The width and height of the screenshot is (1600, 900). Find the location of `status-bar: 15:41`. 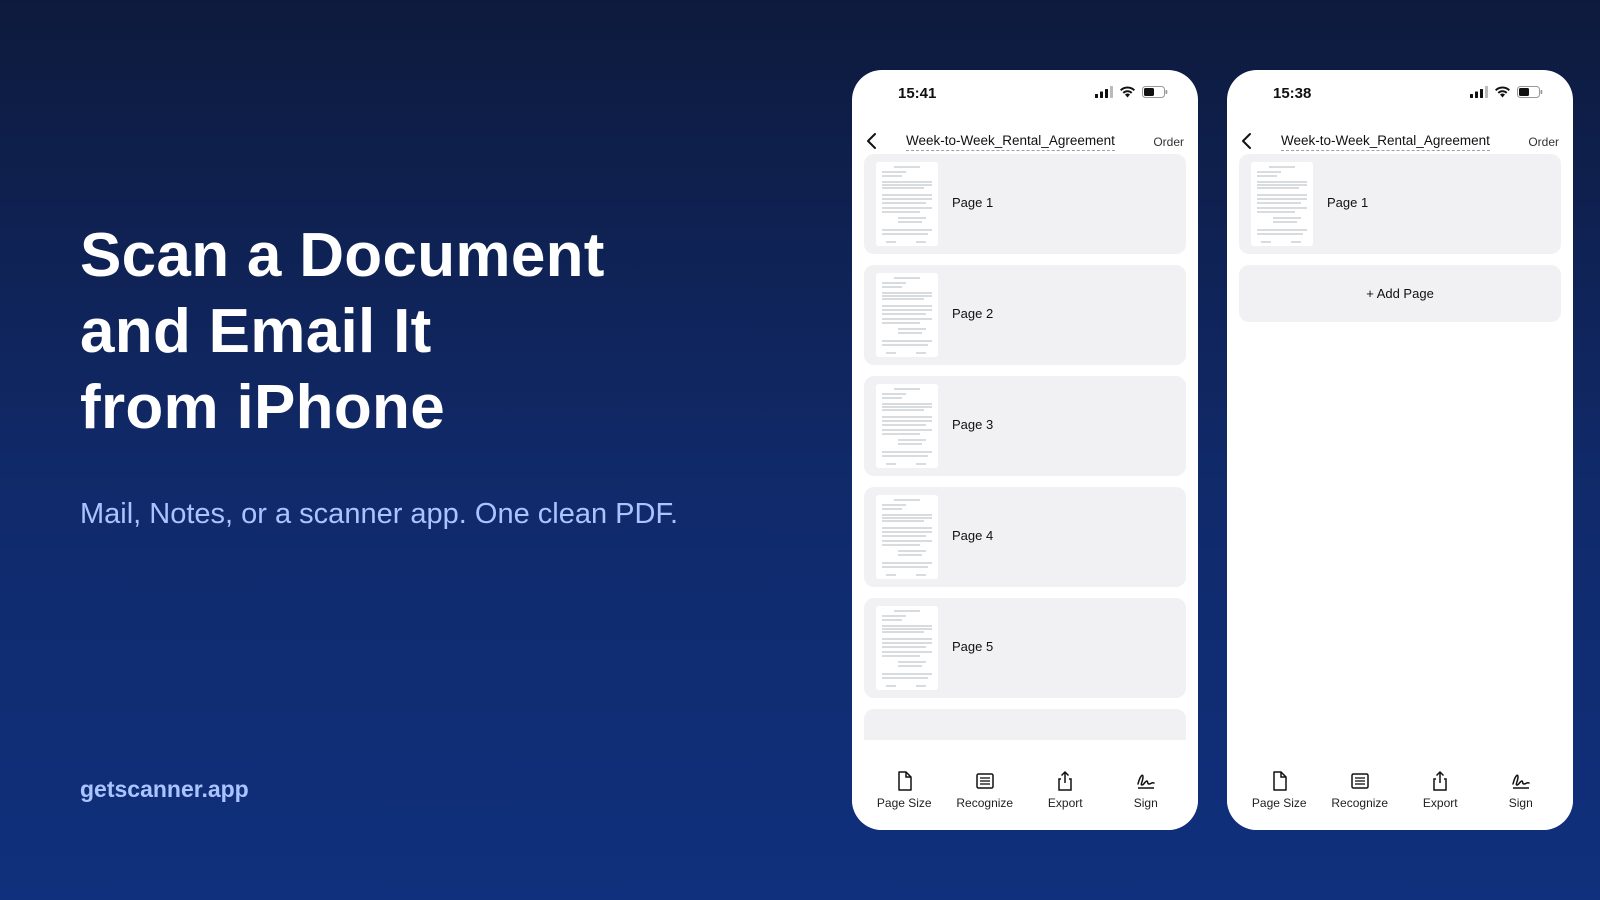

status-bar: 15:41 is located at coordinates (1025, 95).